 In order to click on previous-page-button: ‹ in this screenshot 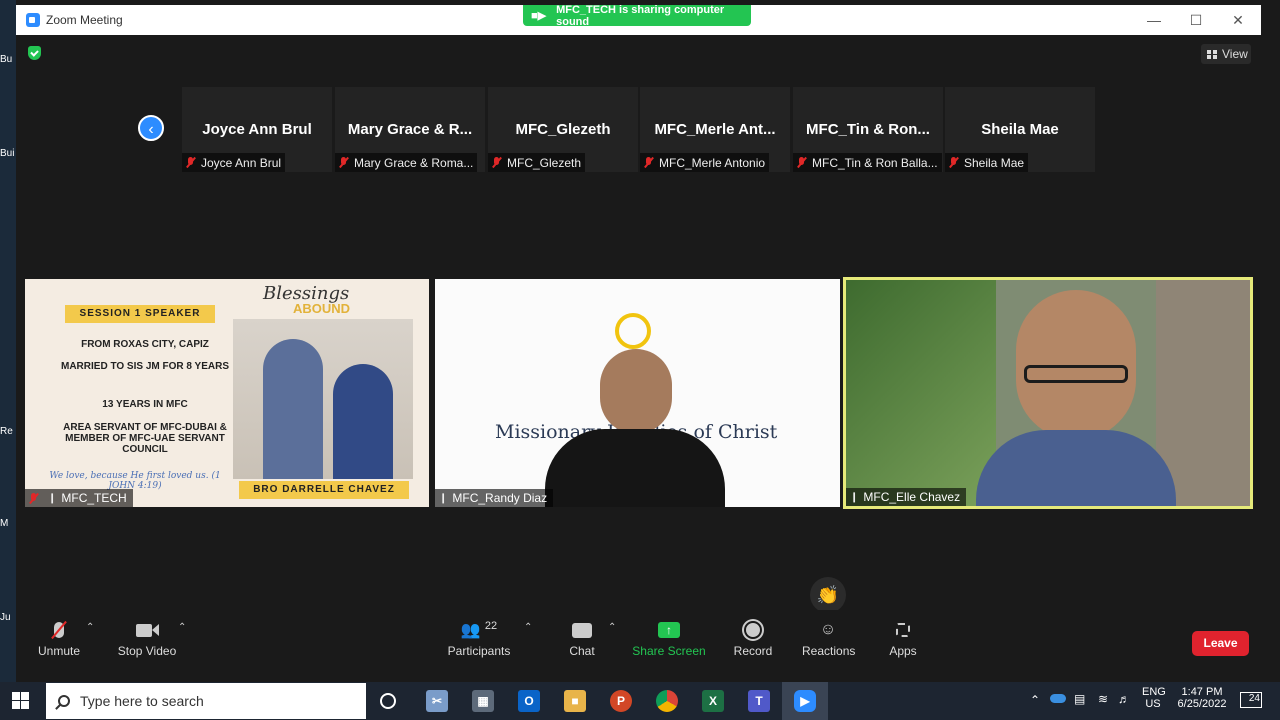, I will do `click(151, 128)`.